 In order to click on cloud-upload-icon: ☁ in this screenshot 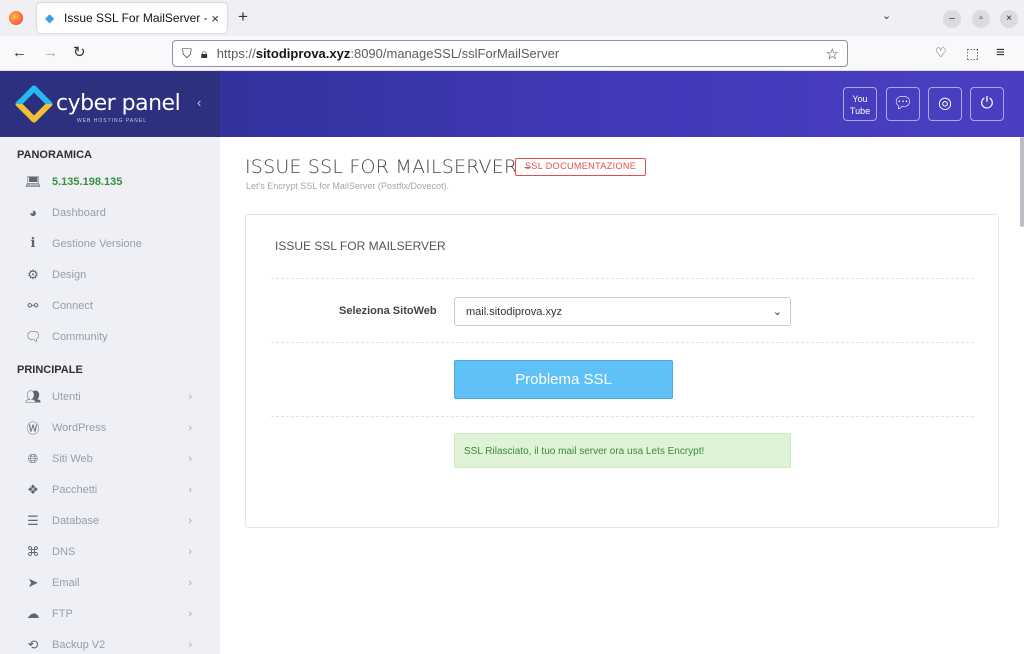, I will do `click(33, 613)`.